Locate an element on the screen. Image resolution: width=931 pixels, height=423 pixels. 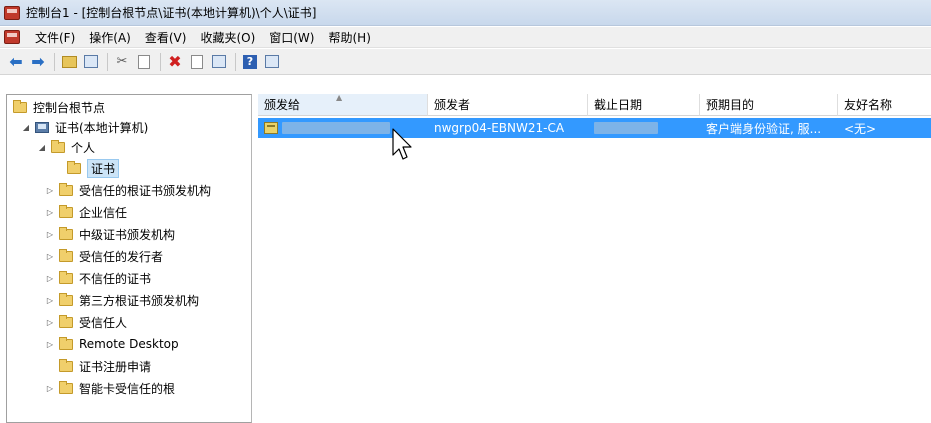
menu-bar: 文件(F) 操作(A) 查看(V) 收藏夹(O) 窗口(W) 帮助(H) is located at coordinates (465, 37).